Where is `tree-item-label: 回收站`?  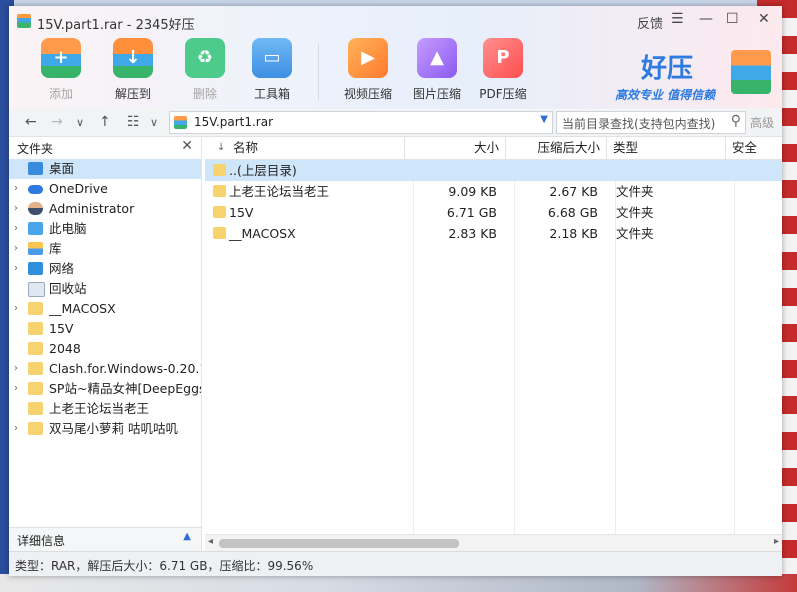
tree-item-label: 回收站 is located at coordinates (68, 288).